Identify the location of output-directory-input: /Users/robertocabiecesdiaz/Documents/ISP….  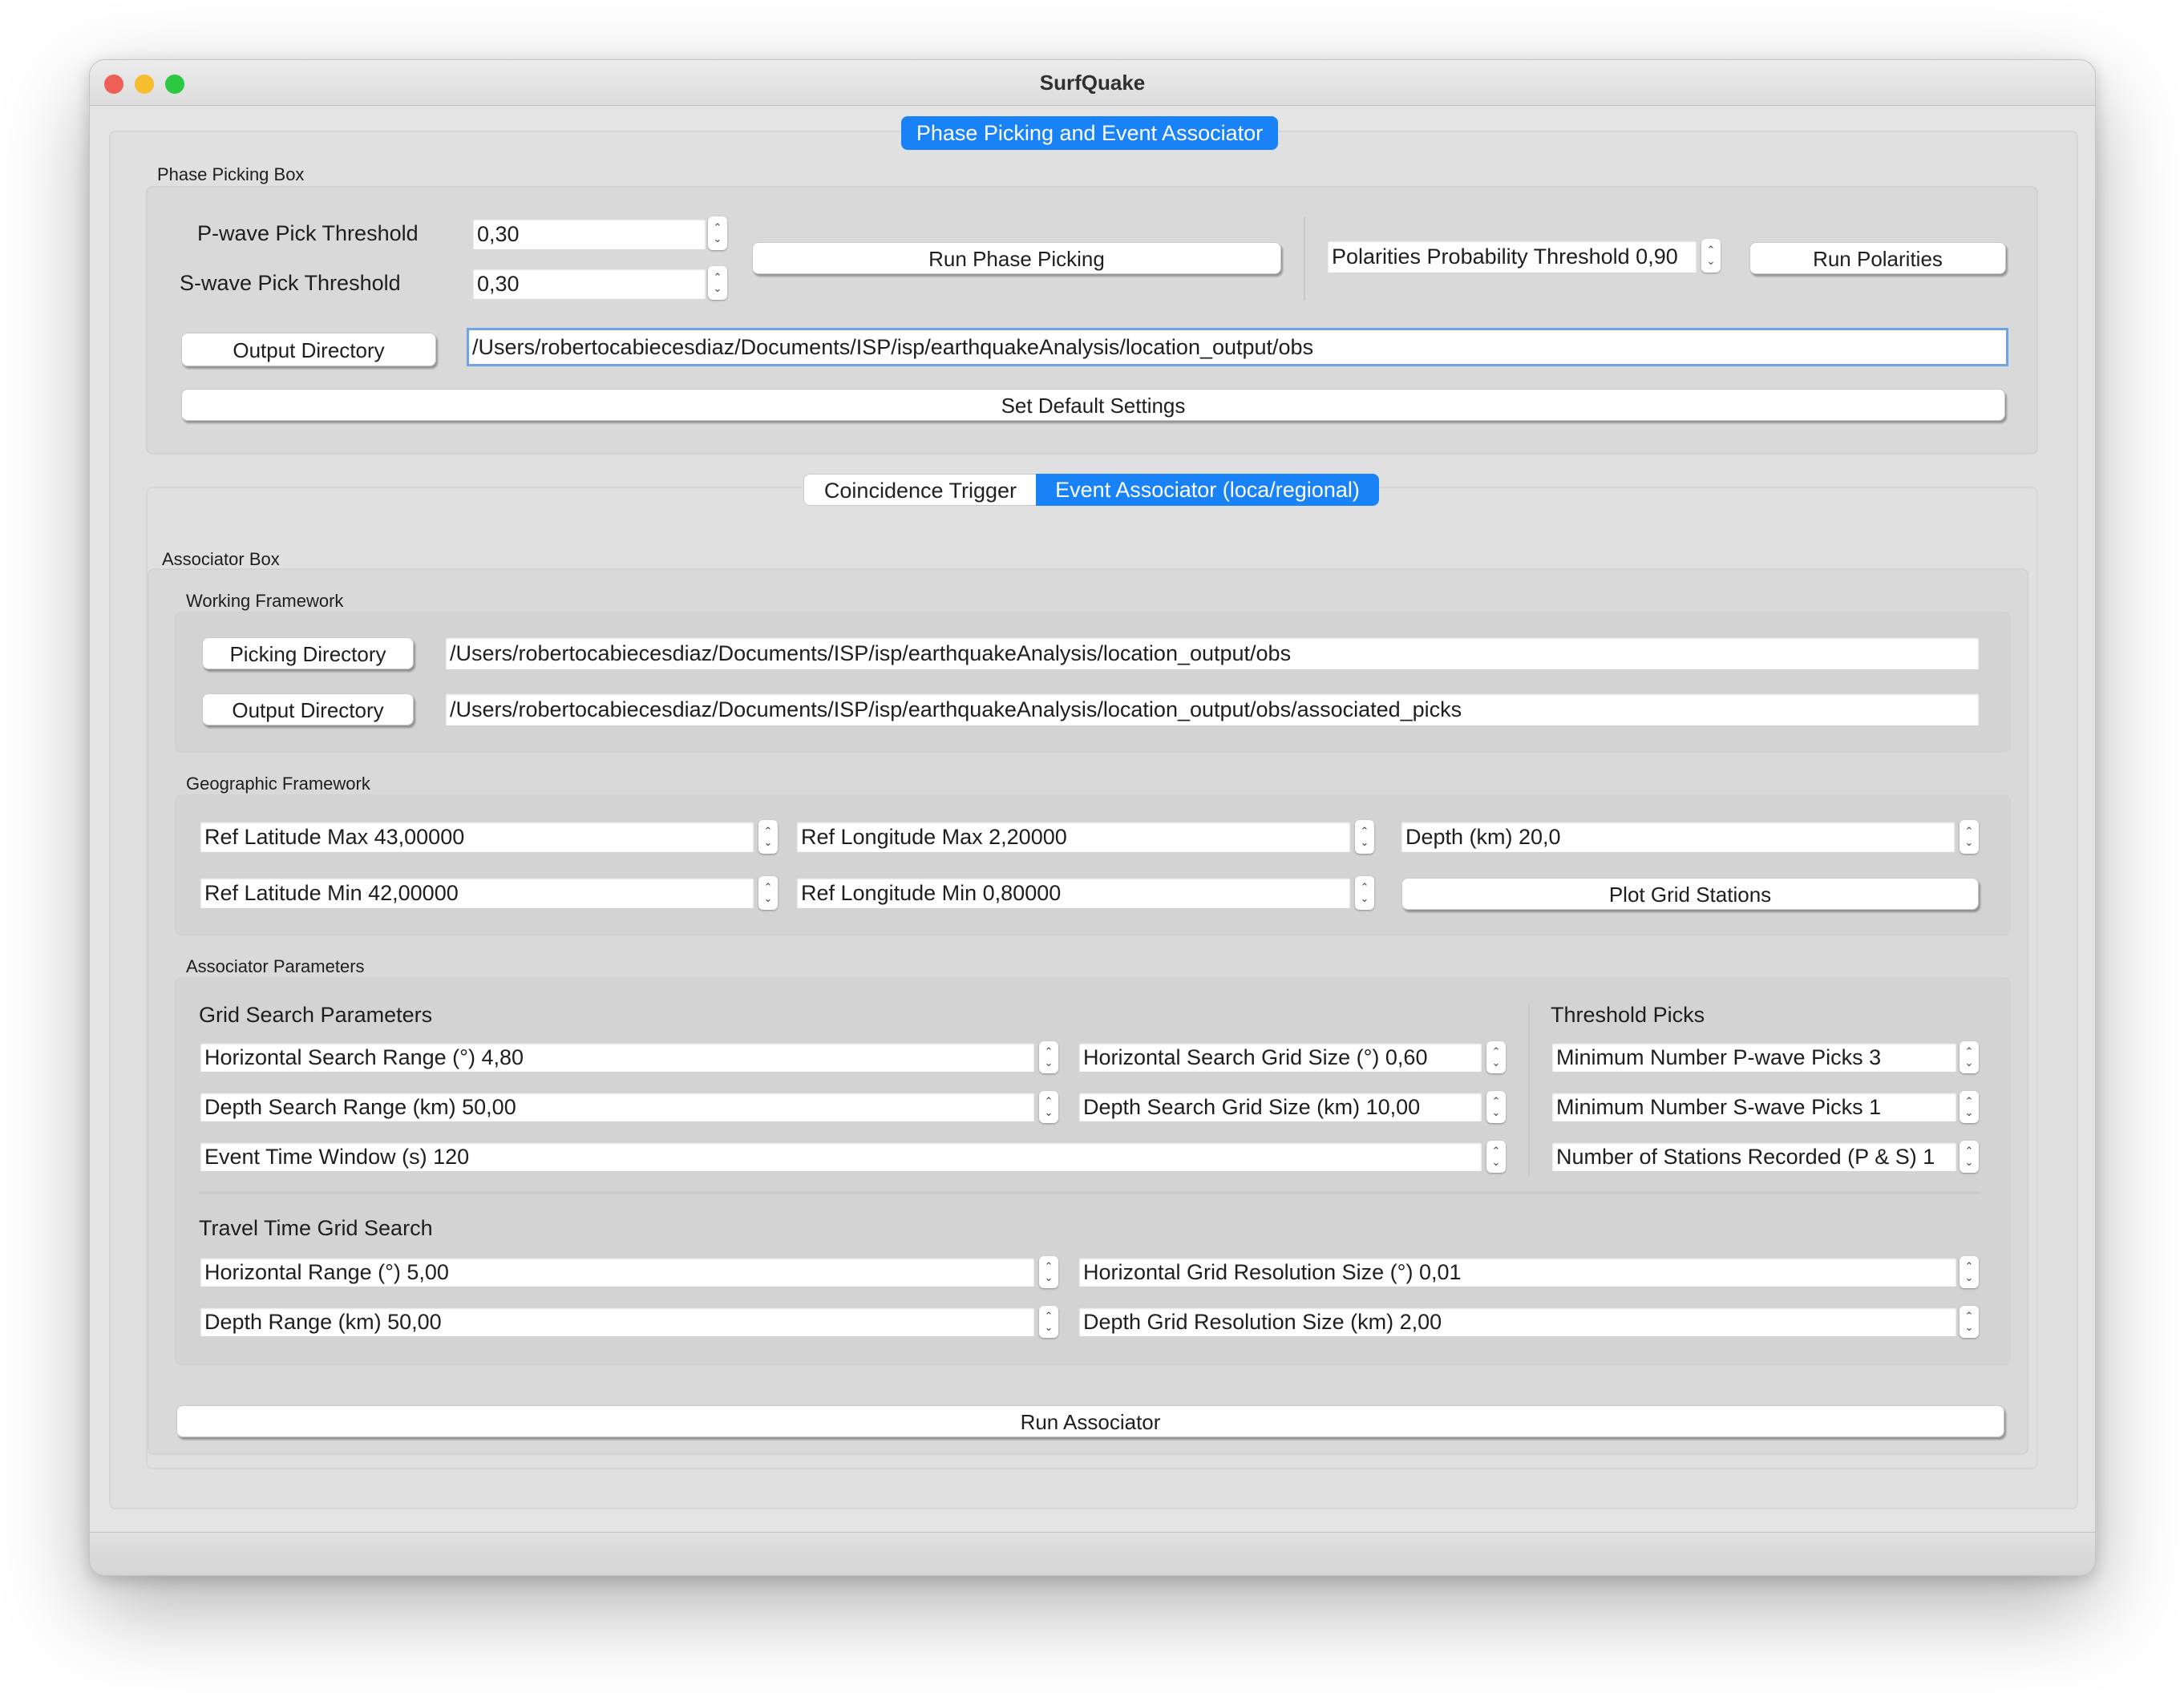
(1237, 347).